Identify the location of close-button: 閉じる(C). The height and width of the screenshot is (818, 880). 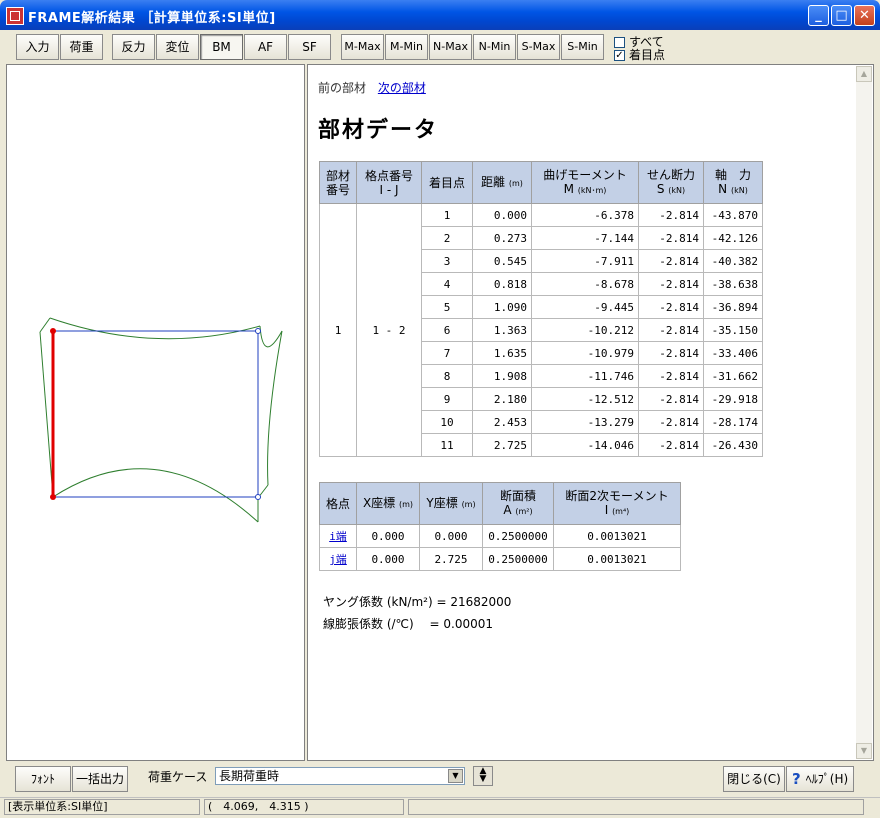
(754, 779).